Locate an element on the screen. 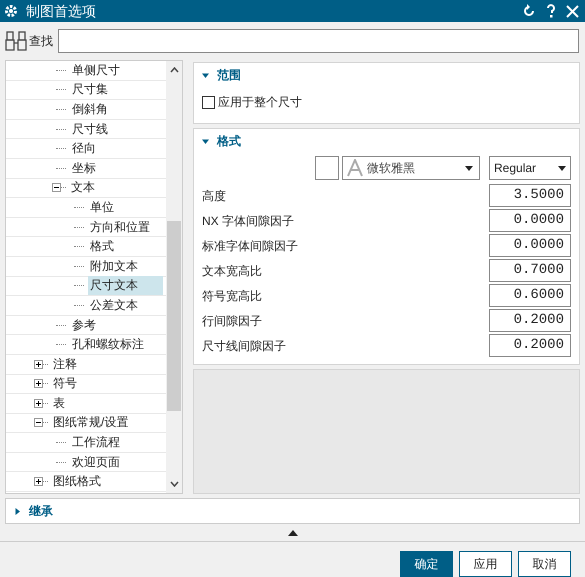  tree-item: 表 is located at coordinates (59, 403).